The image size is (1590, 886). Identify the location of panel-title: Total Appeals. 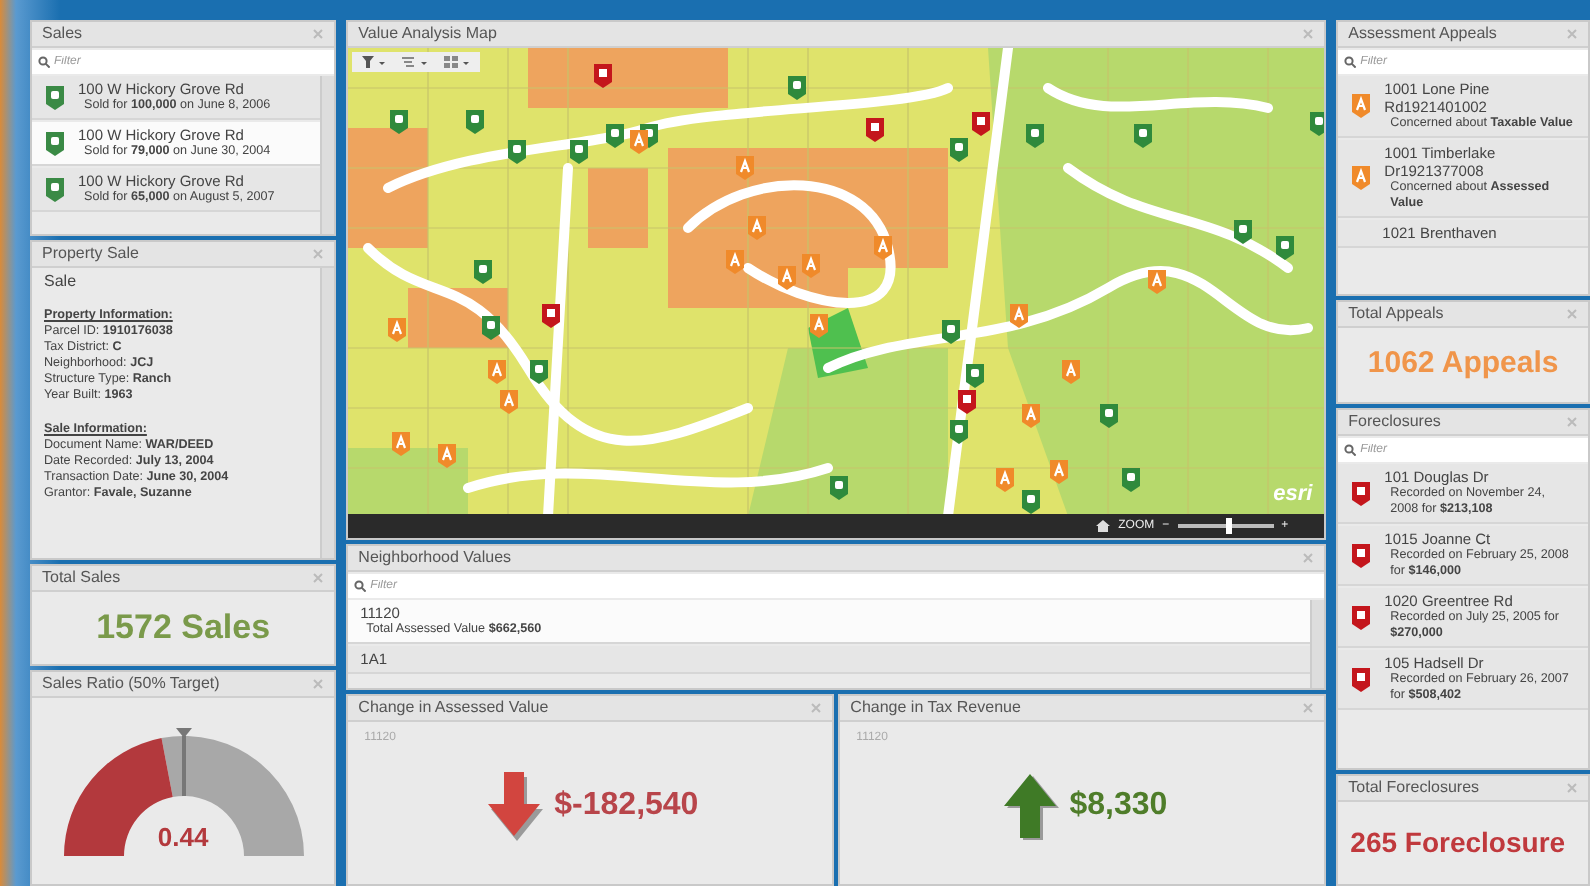
(1396, 314).